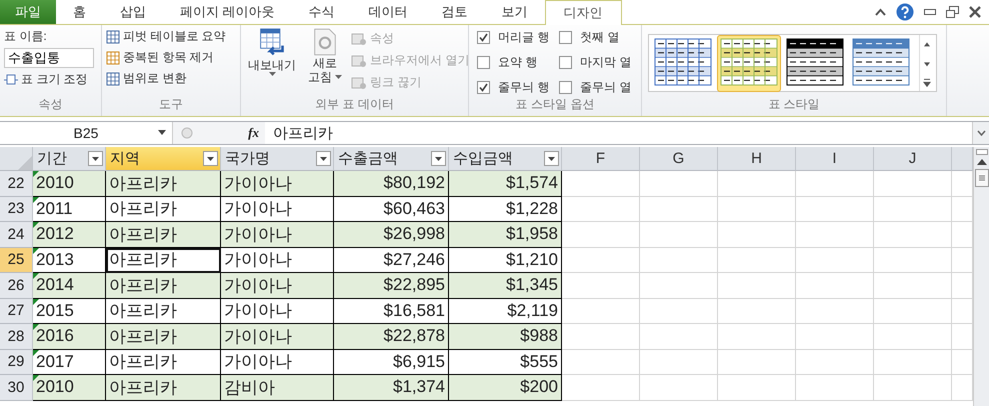 This screenshot has width=989, height=406. I want to click on minimize-icon, so click(930, 12).